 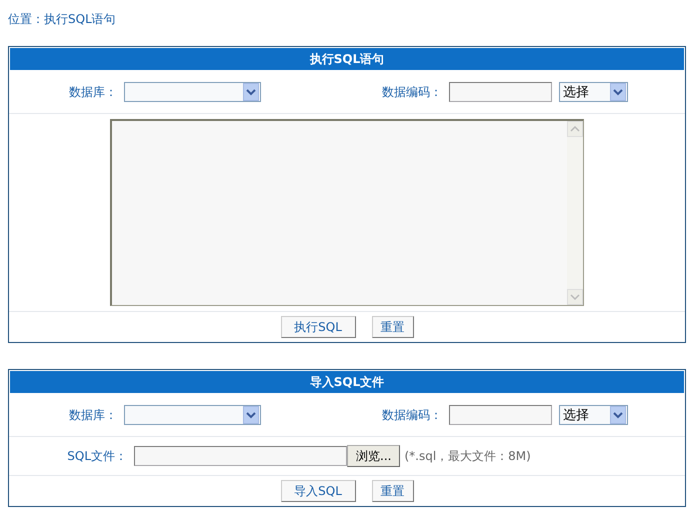 What do you see at coordinates (347, 382) in the screenshot?
I see `panel-title: 导入SQL文件` at bounding box center [347, 382].